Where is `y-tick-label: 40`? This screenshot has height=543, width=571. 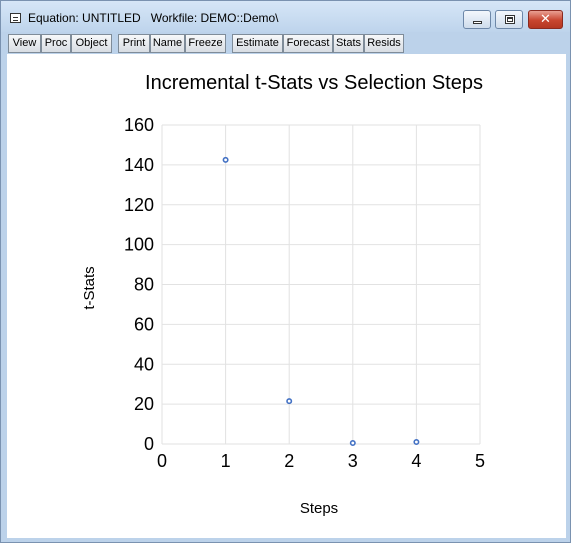 y-tick-label: 40 is located at coordinates (144, 364).